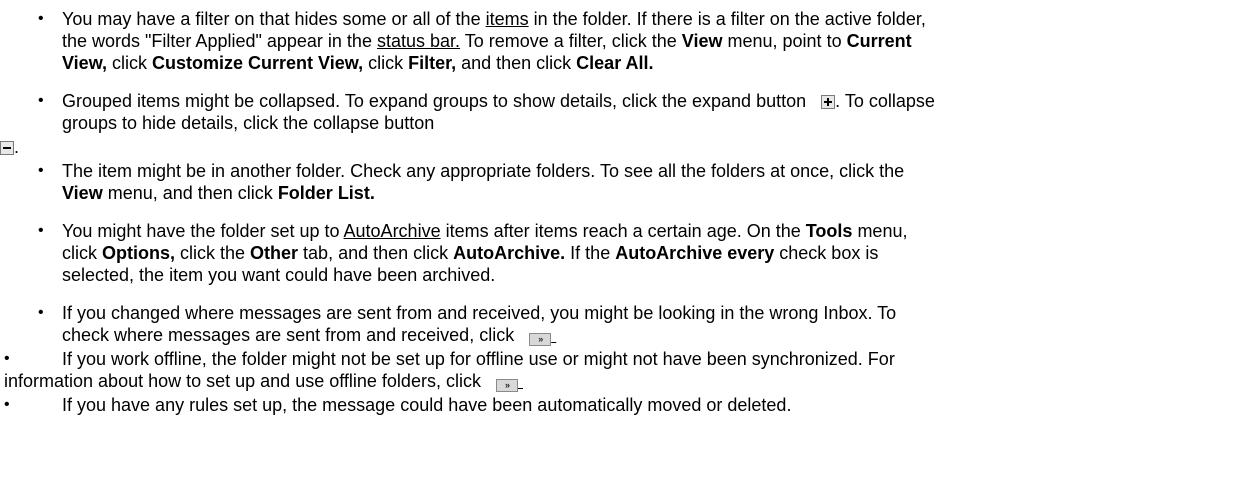 This screenshot has width=1238, height=484. What do you see at coordinates (695, 253) in the screenshot?
I see `autoarchive-every-term: AutoArchive every` at bounding box center [695, 253].